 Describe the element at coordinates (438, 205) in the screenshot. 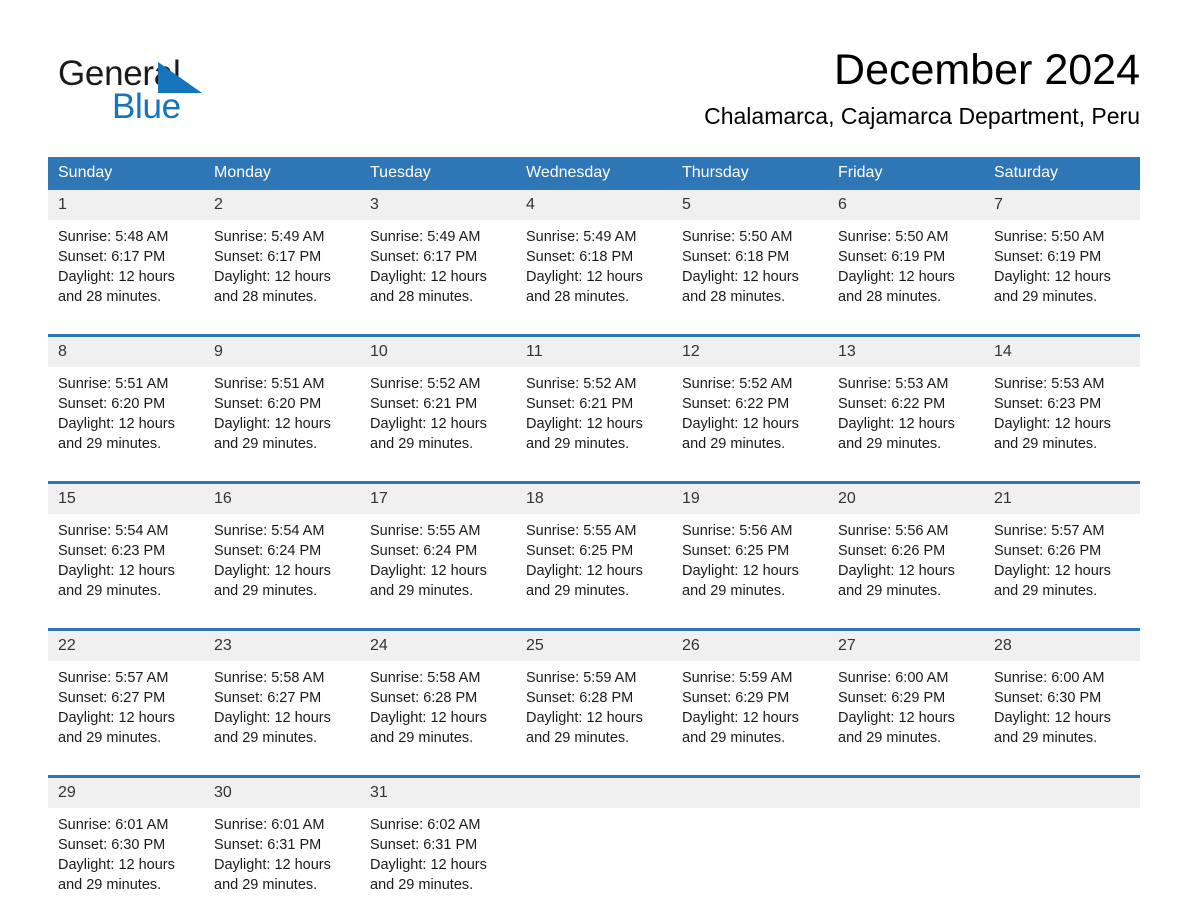

I see `day-number-cell: 3` at that location.